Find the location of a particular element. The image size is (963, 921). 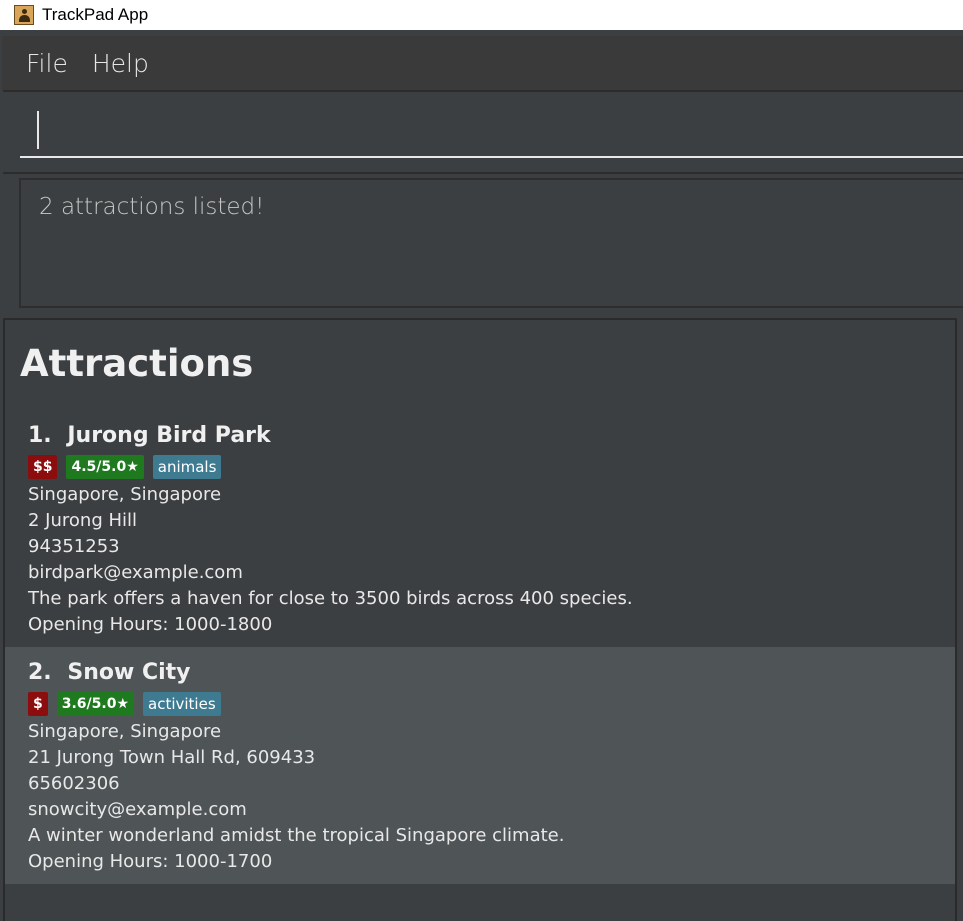

attraction-phone: 94351253 is located at coordinates (74, 546).